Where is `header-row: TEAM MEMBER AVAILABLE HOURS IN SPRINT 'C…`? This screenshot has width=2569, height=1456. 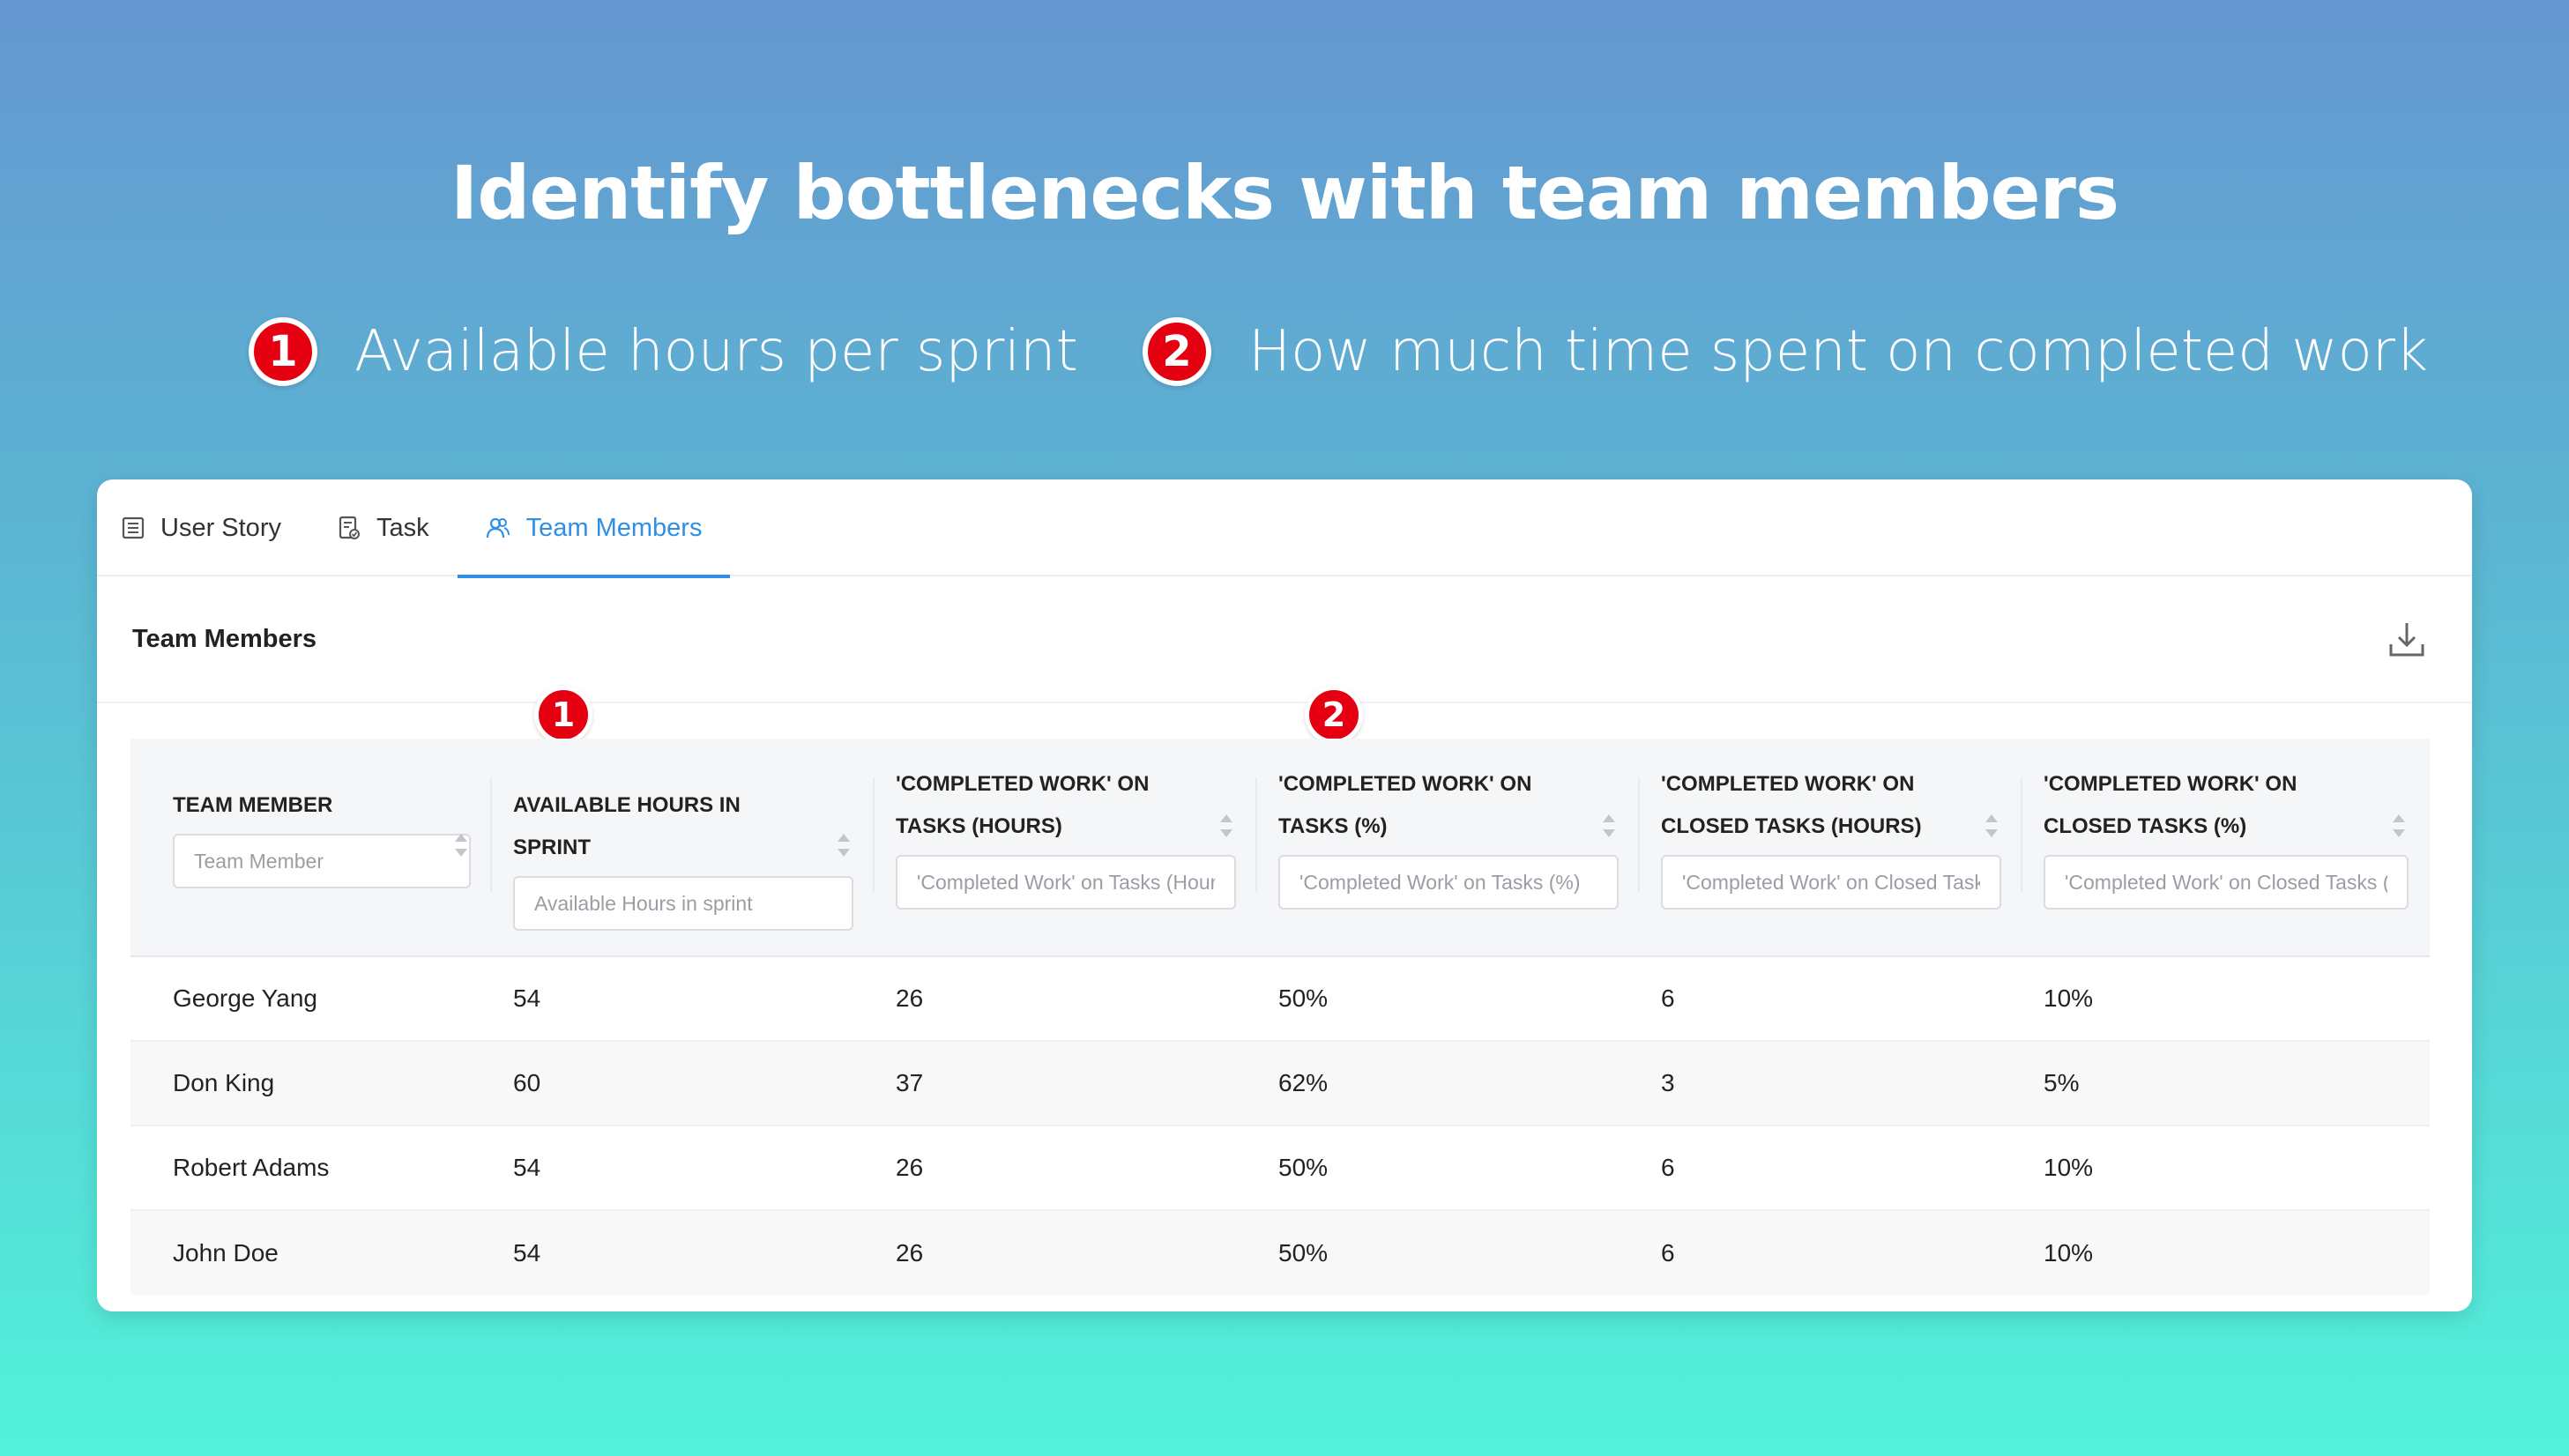 header-row: TEAM MEMBER AVAILABLE HOURS IN SPRINT 'C… is located at coordinates (1280, 848).